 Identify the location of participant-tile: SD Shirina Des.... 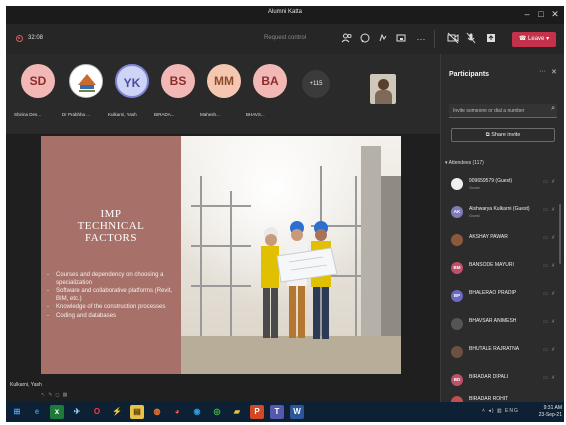
(37, 93).